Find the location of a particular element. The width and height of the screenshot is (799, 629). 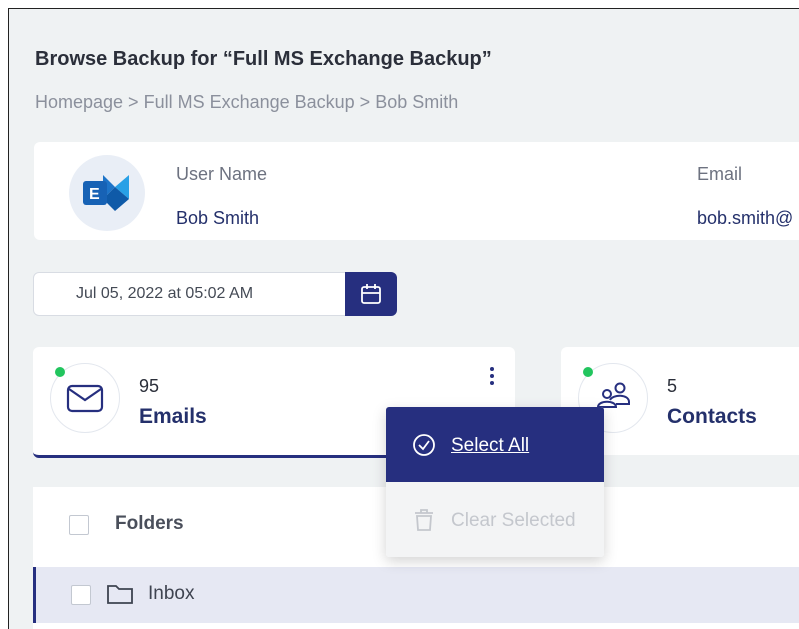

user-name-value: Bob Smith is located at coordinates (218, 218).